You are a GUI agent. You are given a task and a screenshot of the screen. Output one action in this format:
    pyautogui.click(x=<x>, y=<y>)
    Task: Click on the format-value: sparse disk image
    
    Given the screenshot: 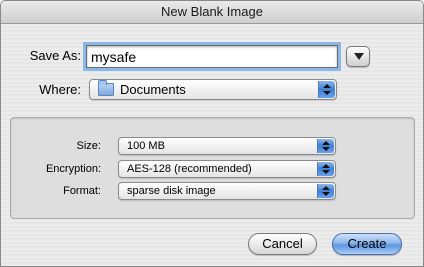 What is the action you would take?
    pyautogui.click(x=171, y=191)
    